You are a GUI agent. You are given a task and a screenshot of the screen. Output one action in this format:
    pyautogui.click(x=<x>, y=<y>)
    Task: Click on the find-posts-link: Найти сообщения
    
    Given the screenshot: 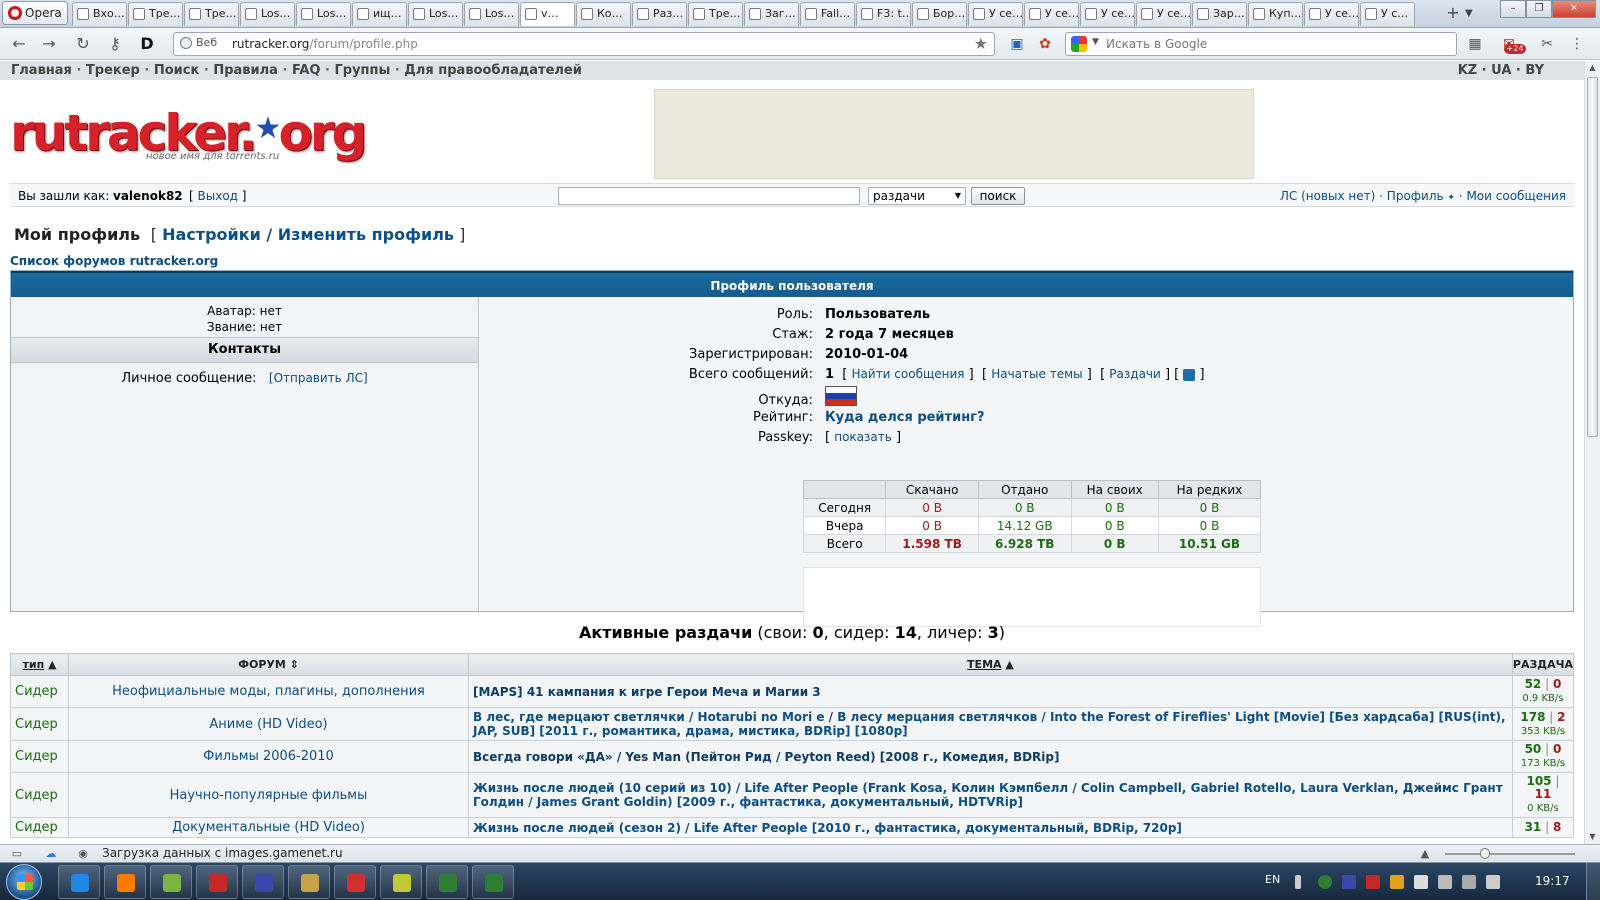 What is the action you would take?
    pyautogui.click(x=908, y=374)
    